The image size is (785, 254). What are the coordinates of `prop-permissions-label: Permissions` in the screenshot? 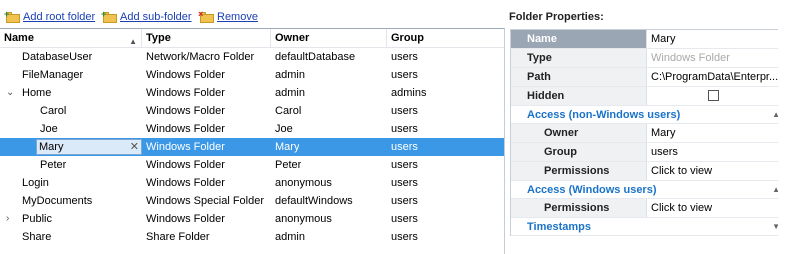 It's located at (579, 171).